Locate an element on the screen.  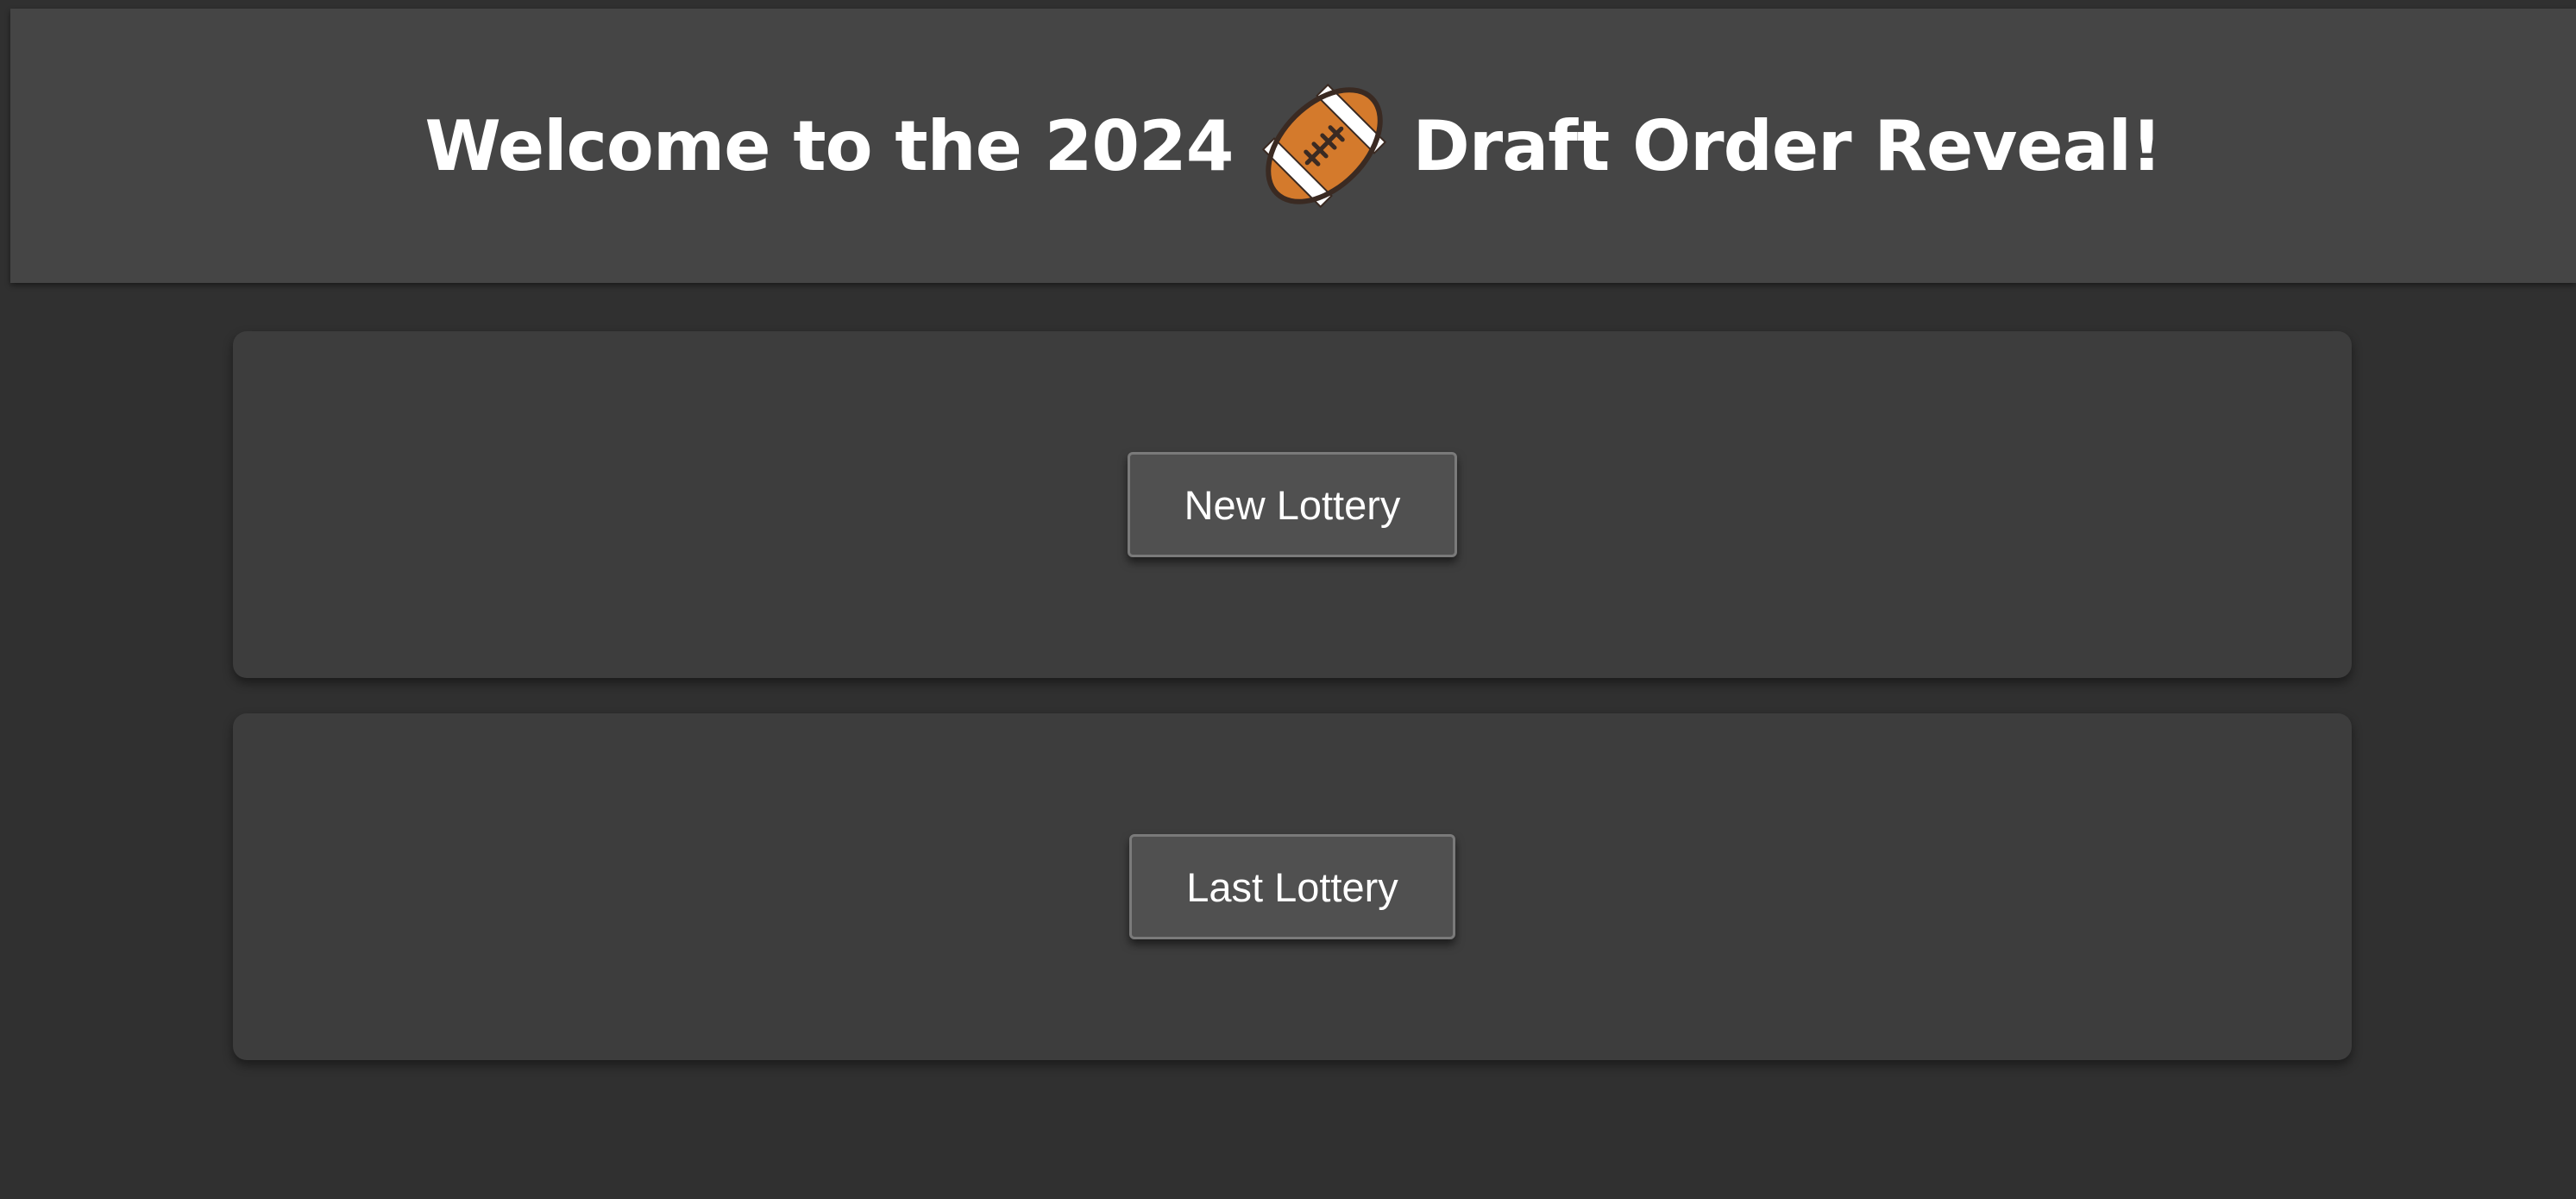
football-icon is located at coordinates (1324, 146).